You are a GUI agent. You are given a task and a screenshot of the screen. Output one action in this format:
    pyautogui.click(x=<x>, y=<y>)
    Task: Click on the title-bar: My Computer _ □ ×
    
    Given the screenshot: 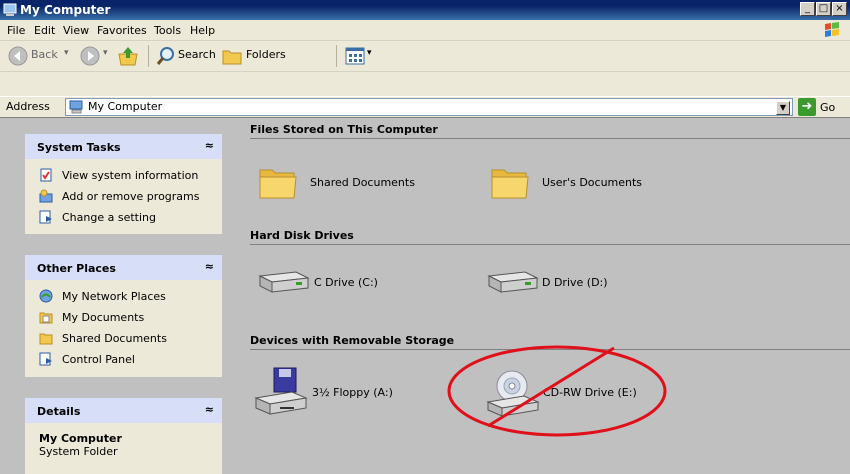 What is the action you would take?
    pyautogui.click(x=425, y=10)
    